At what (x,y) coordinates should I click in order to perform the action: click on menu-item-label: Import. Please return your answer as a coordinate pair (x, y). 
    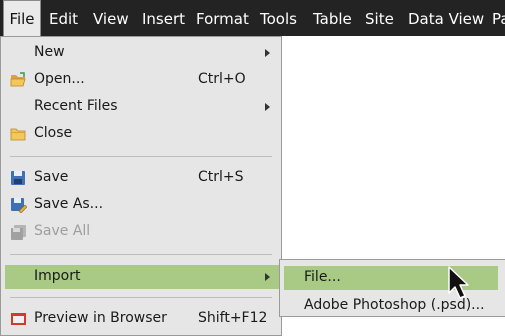
    Looking at the image, I should click on (57, 276).